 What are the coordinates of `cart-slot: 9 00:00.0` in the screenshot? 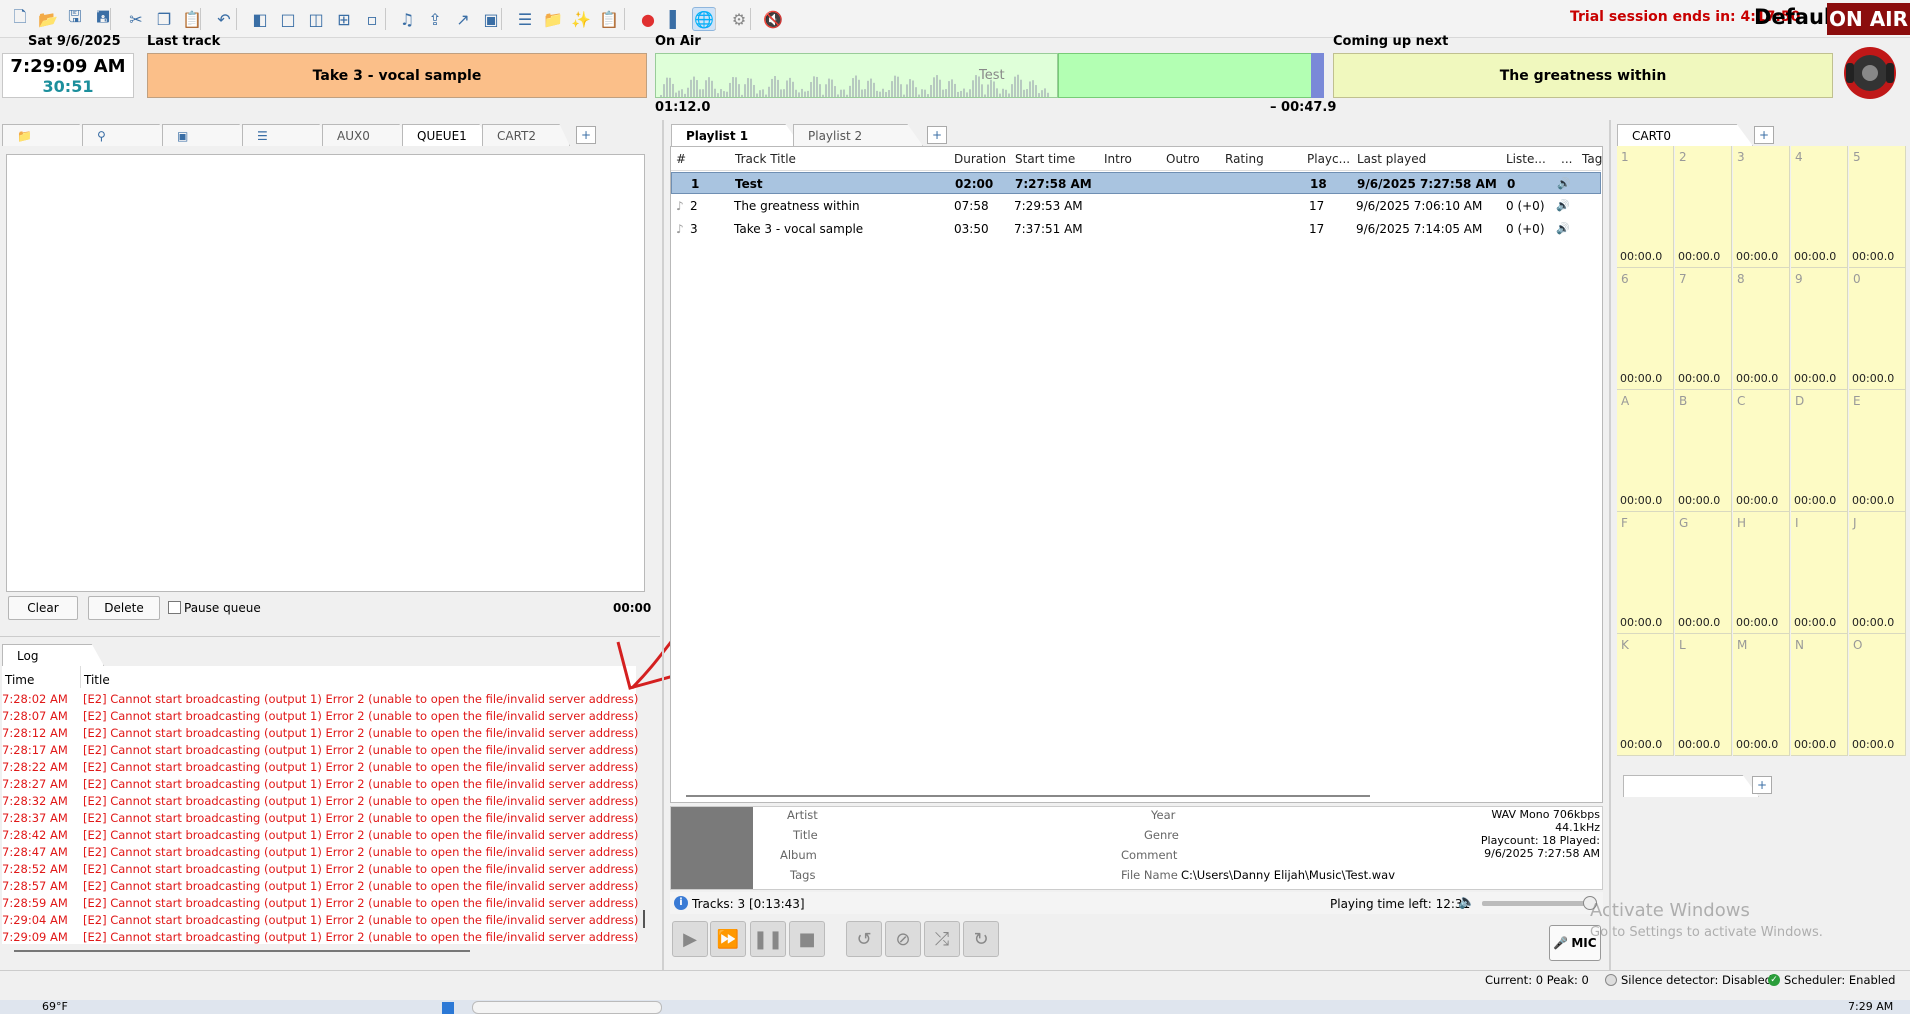 It's located at (1819, 329).